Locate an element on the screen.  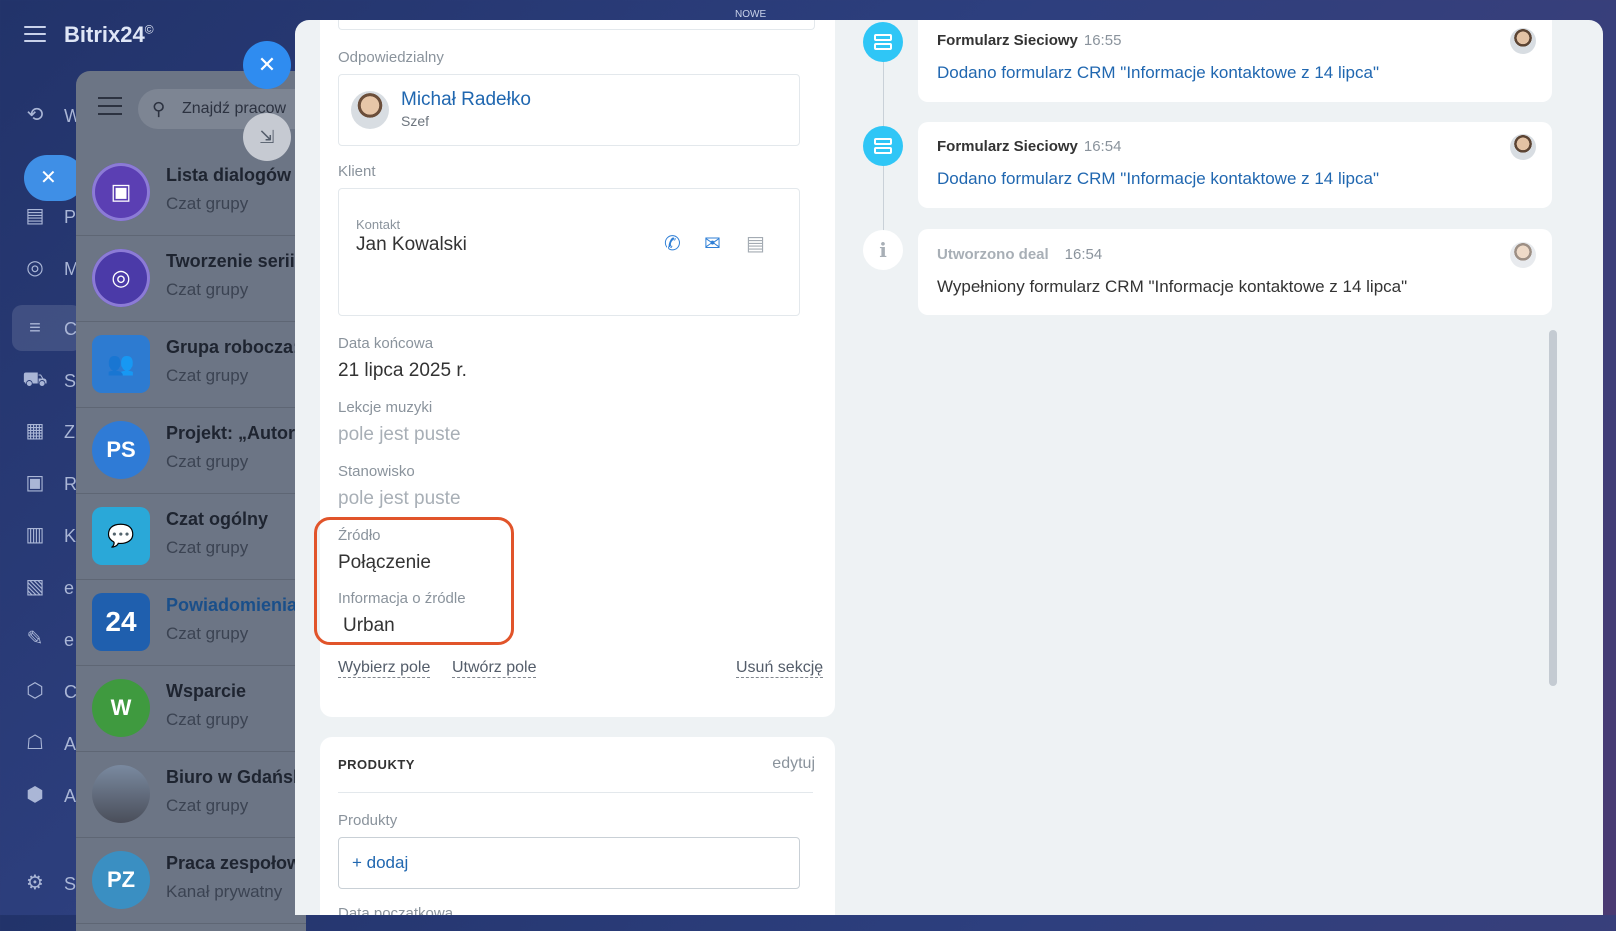
timeline-item-time: 16:55 is located at coordinates (1102, 40).